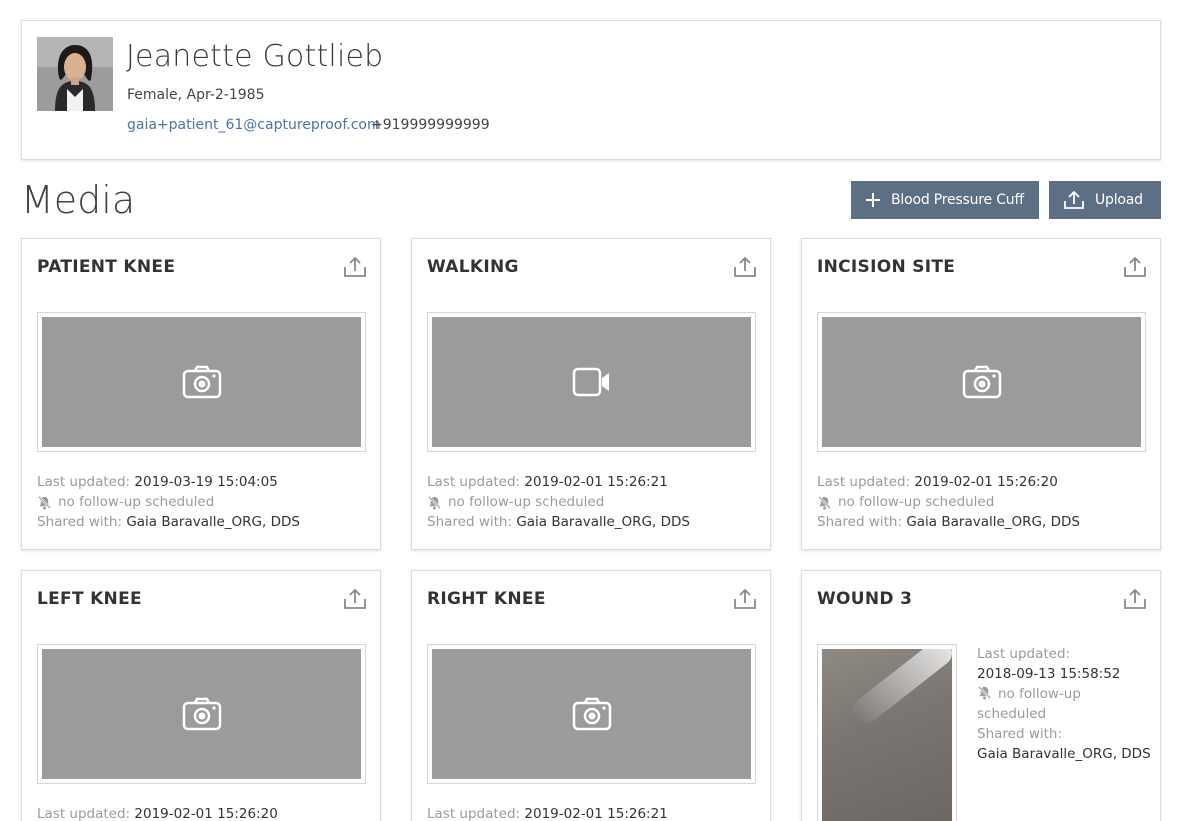 The width and height of the screenshot is (1182, 821). What do you see at coordinates (873, 200) in the screenshot?
I see `plus-icon` at bounding box center [873, 200].